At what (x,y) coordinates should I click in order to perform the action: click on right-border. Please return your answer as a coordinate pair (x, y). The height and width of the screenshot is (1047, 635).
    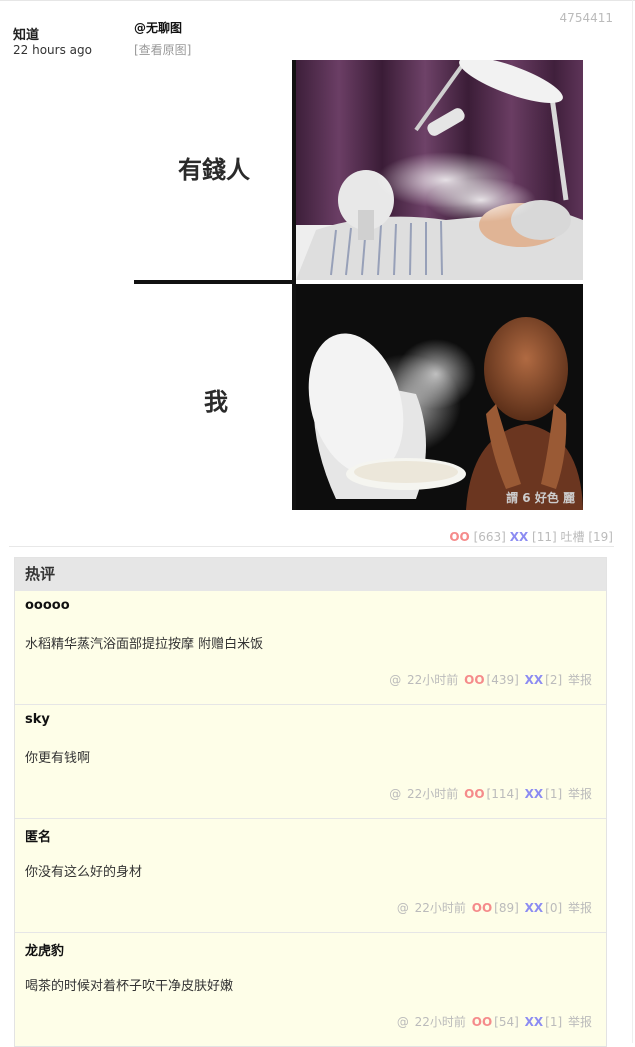
    Looking at the image, I should click on (632, 521).